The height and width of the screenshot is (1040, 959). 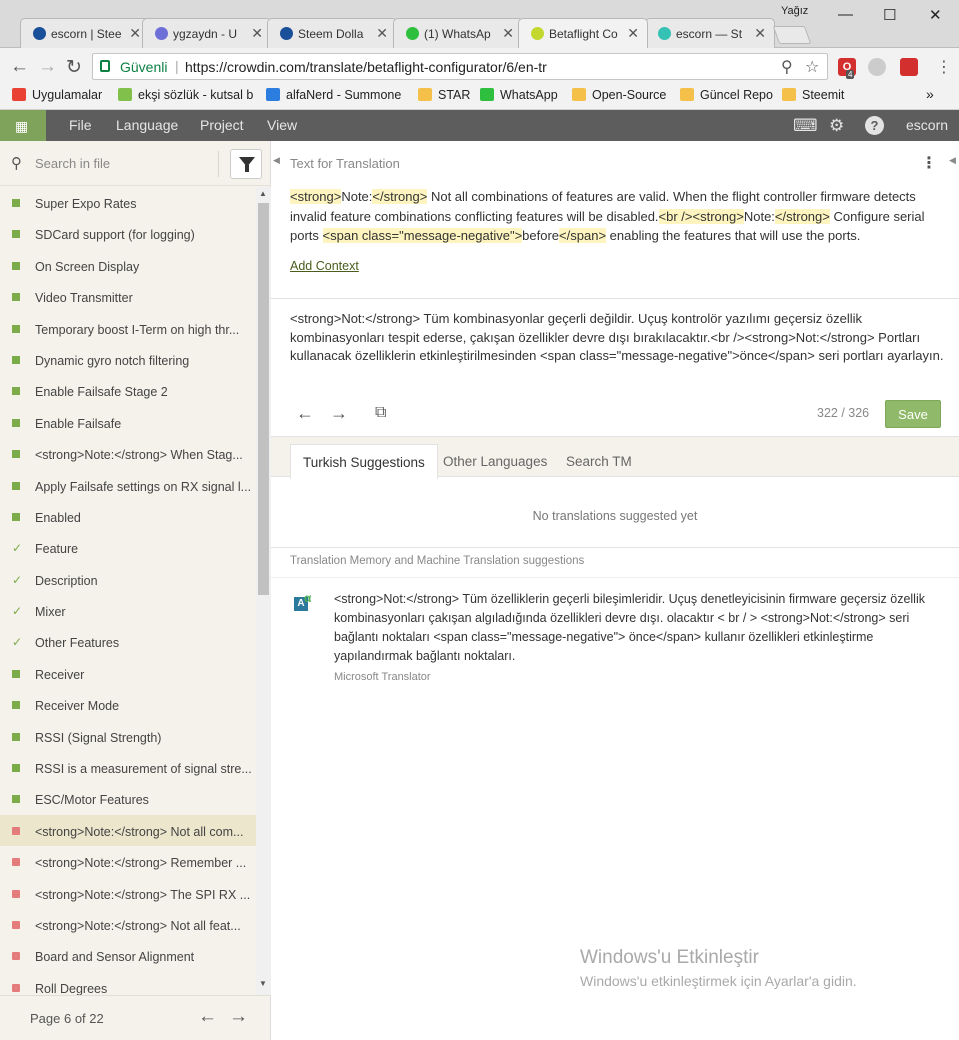 I want to click on browser-tab: Steem Dolla ✕, so click(x=332, y=33).